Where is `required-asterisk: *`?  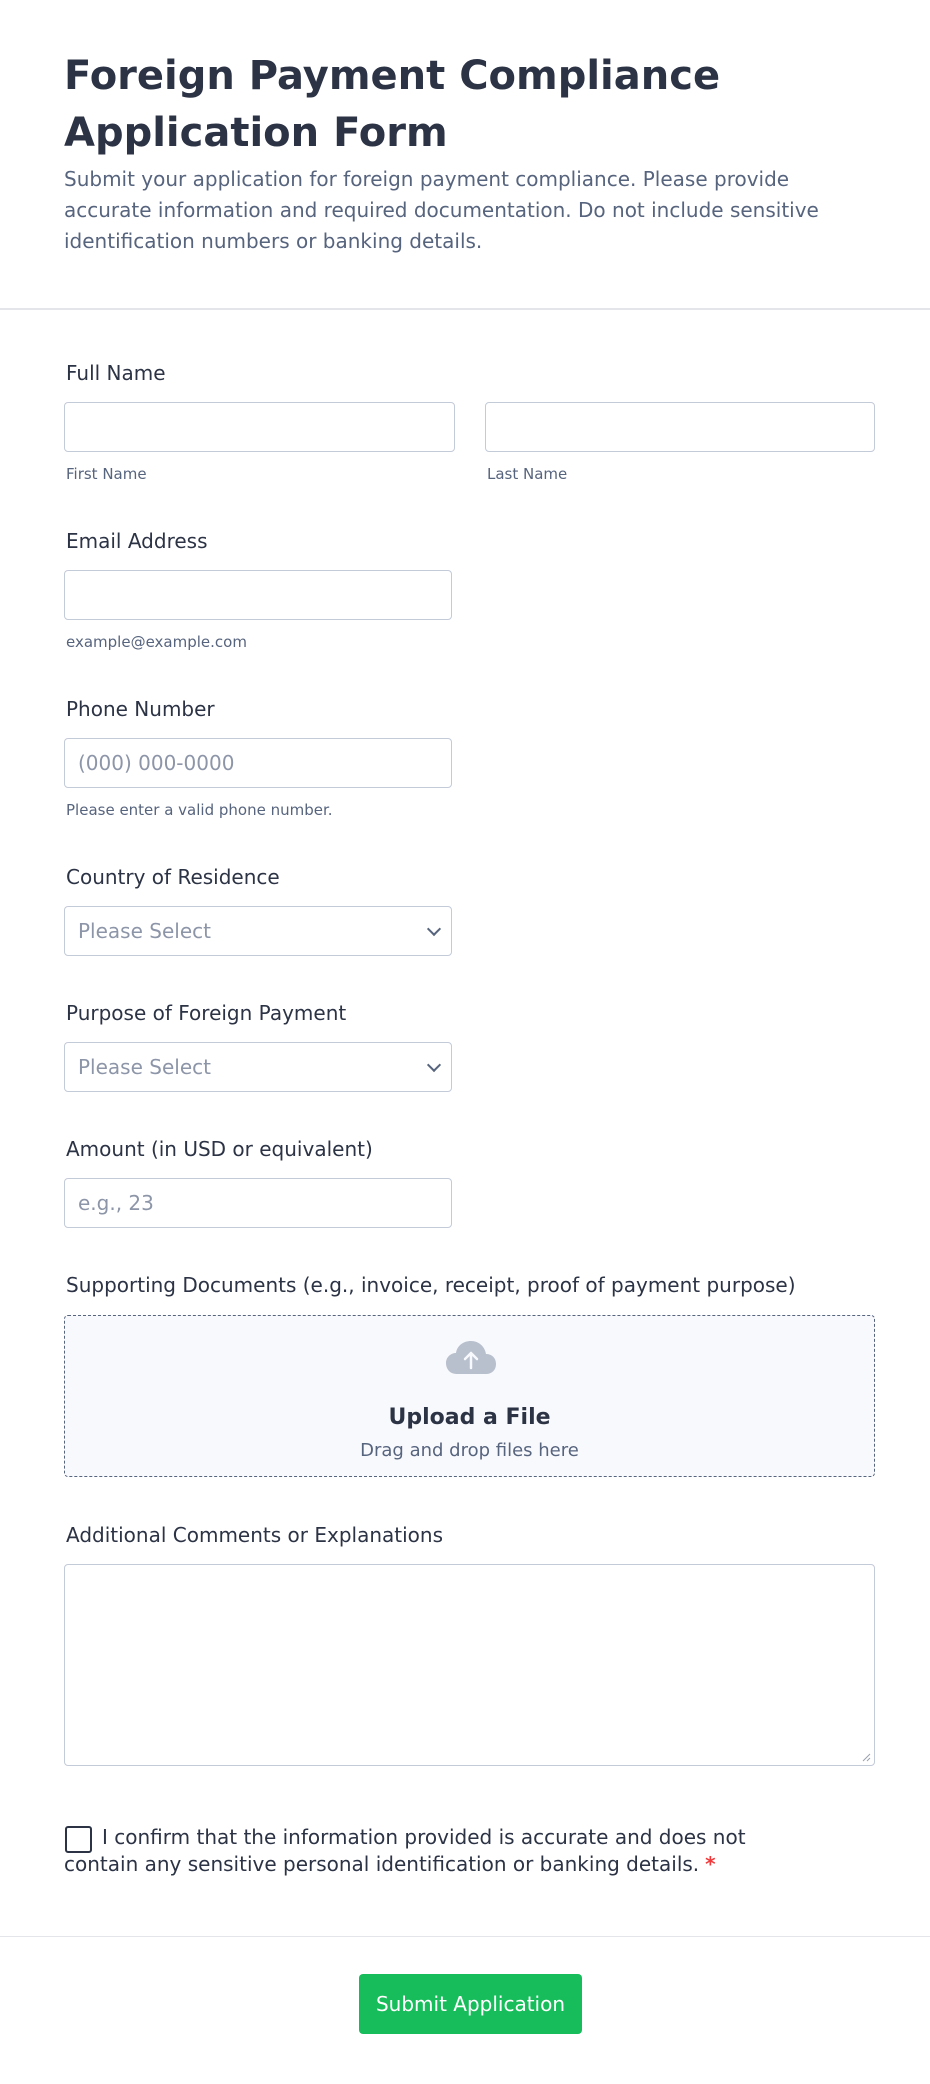
required-asterisk: * is located at coordinates (710, 1864).